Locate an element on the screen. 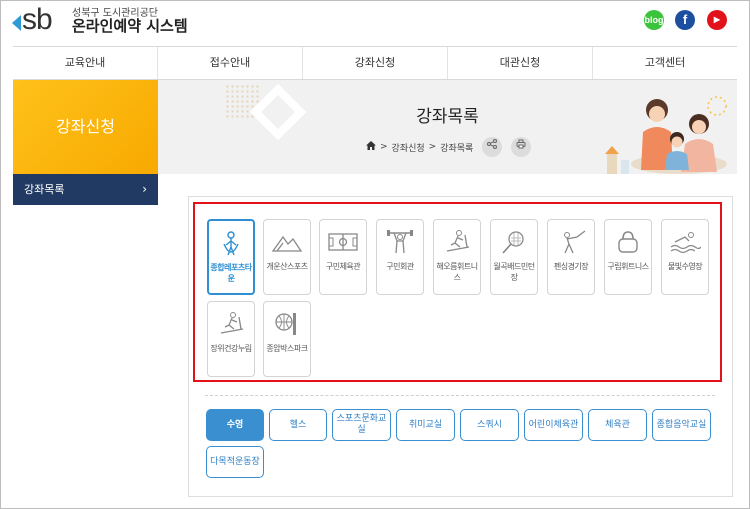  badminton-icon is located at coordinates (513, 242).